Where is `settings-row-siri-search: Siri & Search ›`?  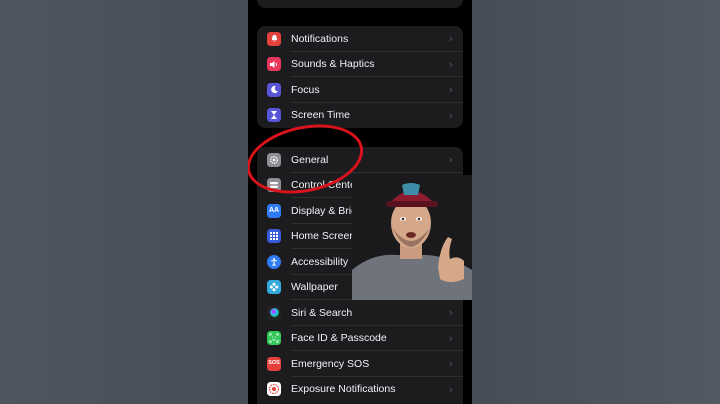
settings-row-siri-search: Siri & Search › is located at coordinates (360, 313).